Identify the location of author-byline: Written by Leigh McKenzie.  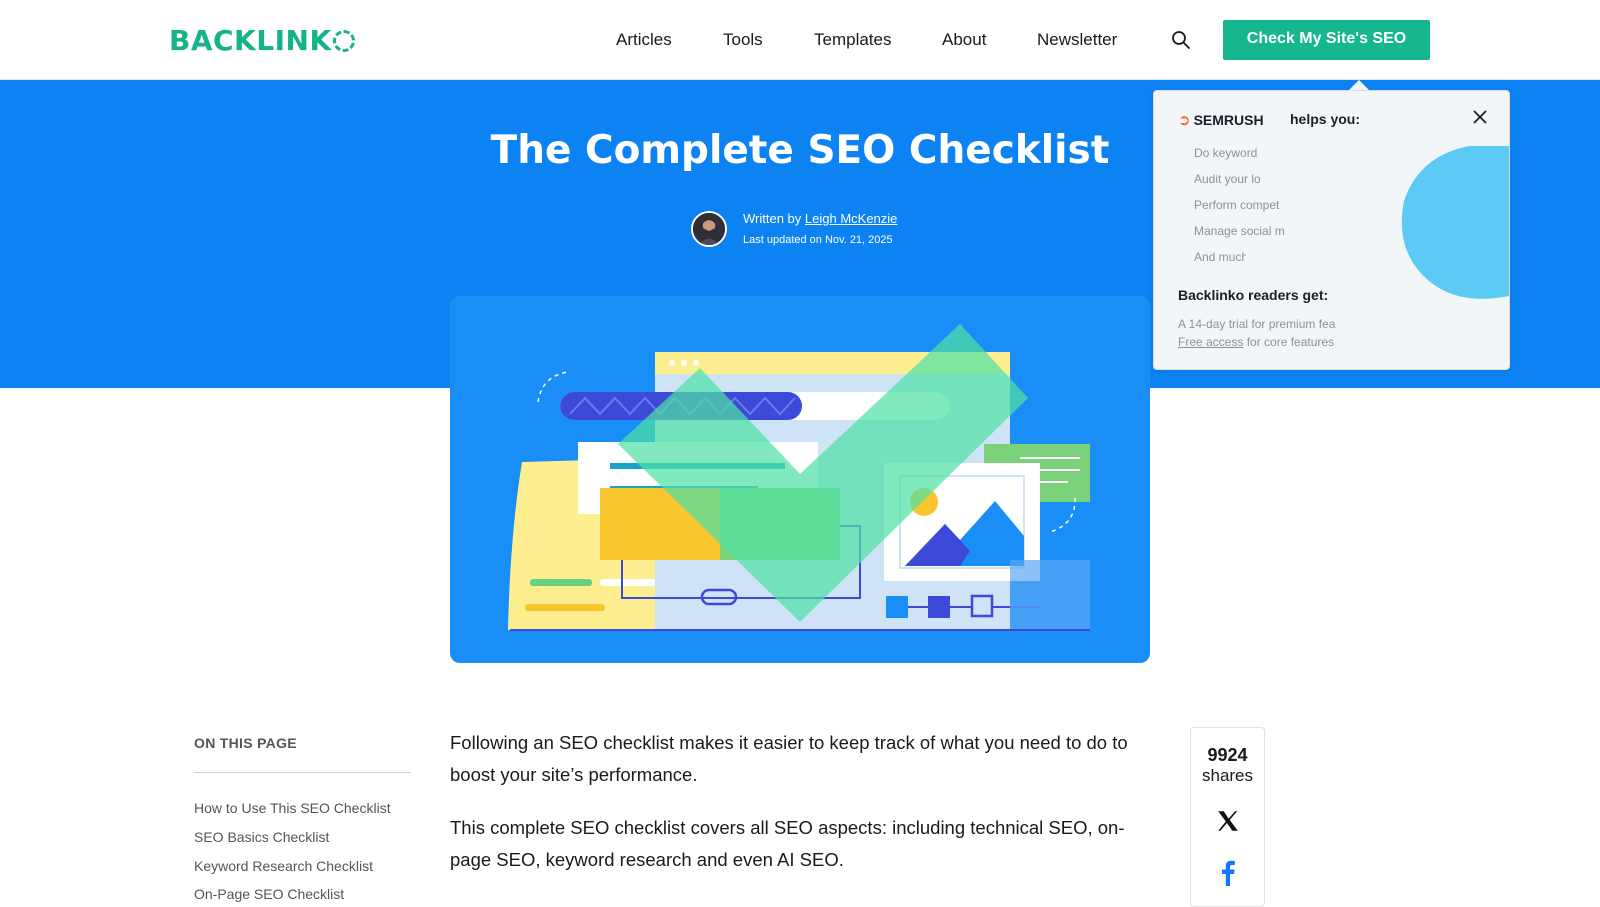
(820, 218).